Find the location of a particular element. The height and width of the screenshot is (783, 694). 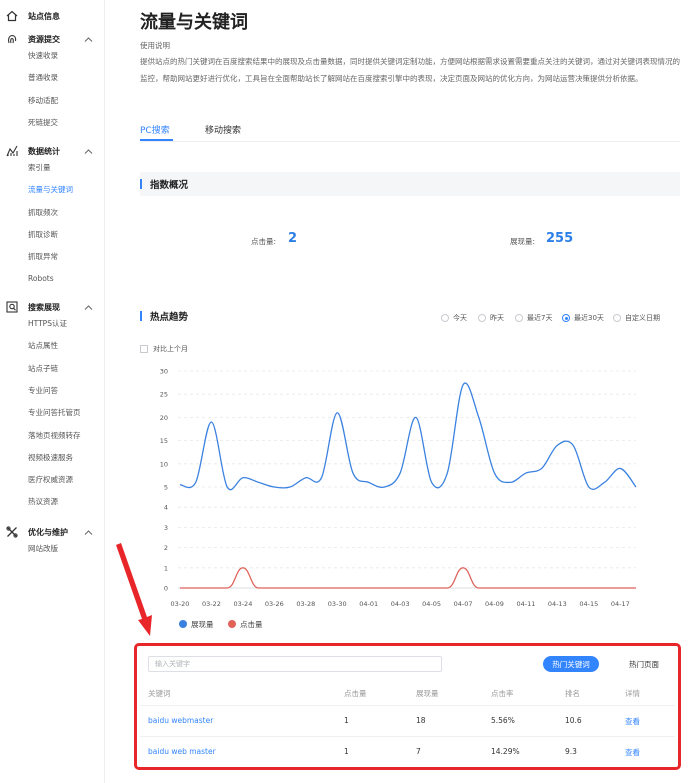

sidebar-item: 落地页视频转存 is located at coordinates (54, 435).